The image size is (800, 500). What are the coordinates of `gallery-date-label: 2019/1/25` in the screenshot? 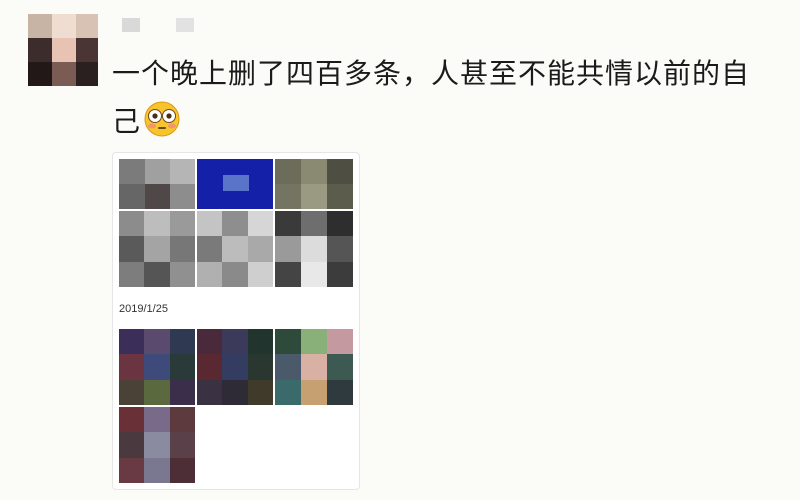 It's located at (143, 309).